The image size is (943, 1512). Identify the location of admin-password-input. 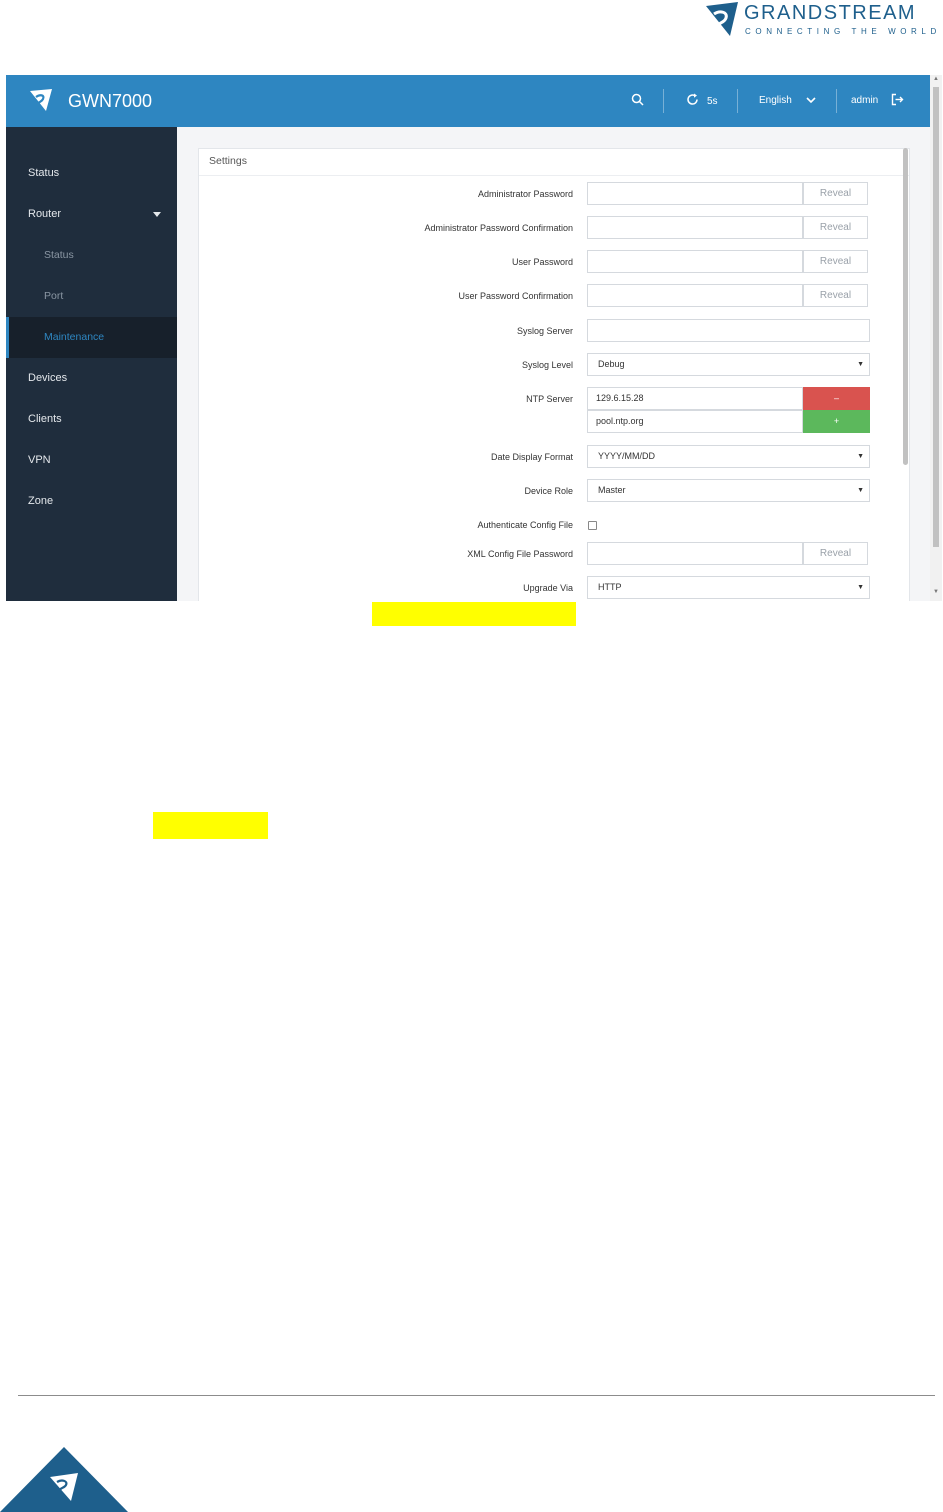
(695, 193).